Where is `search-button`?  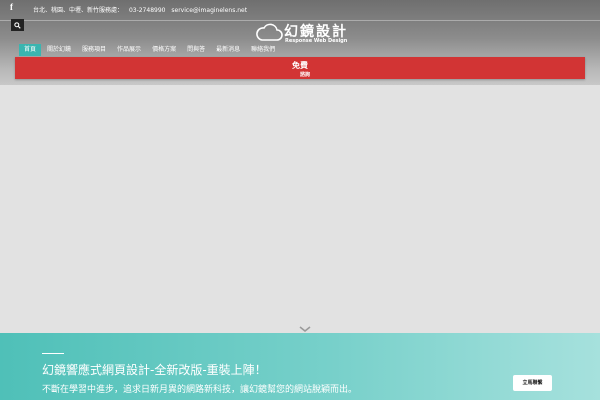 search-button is located at coordinates (17, 25).